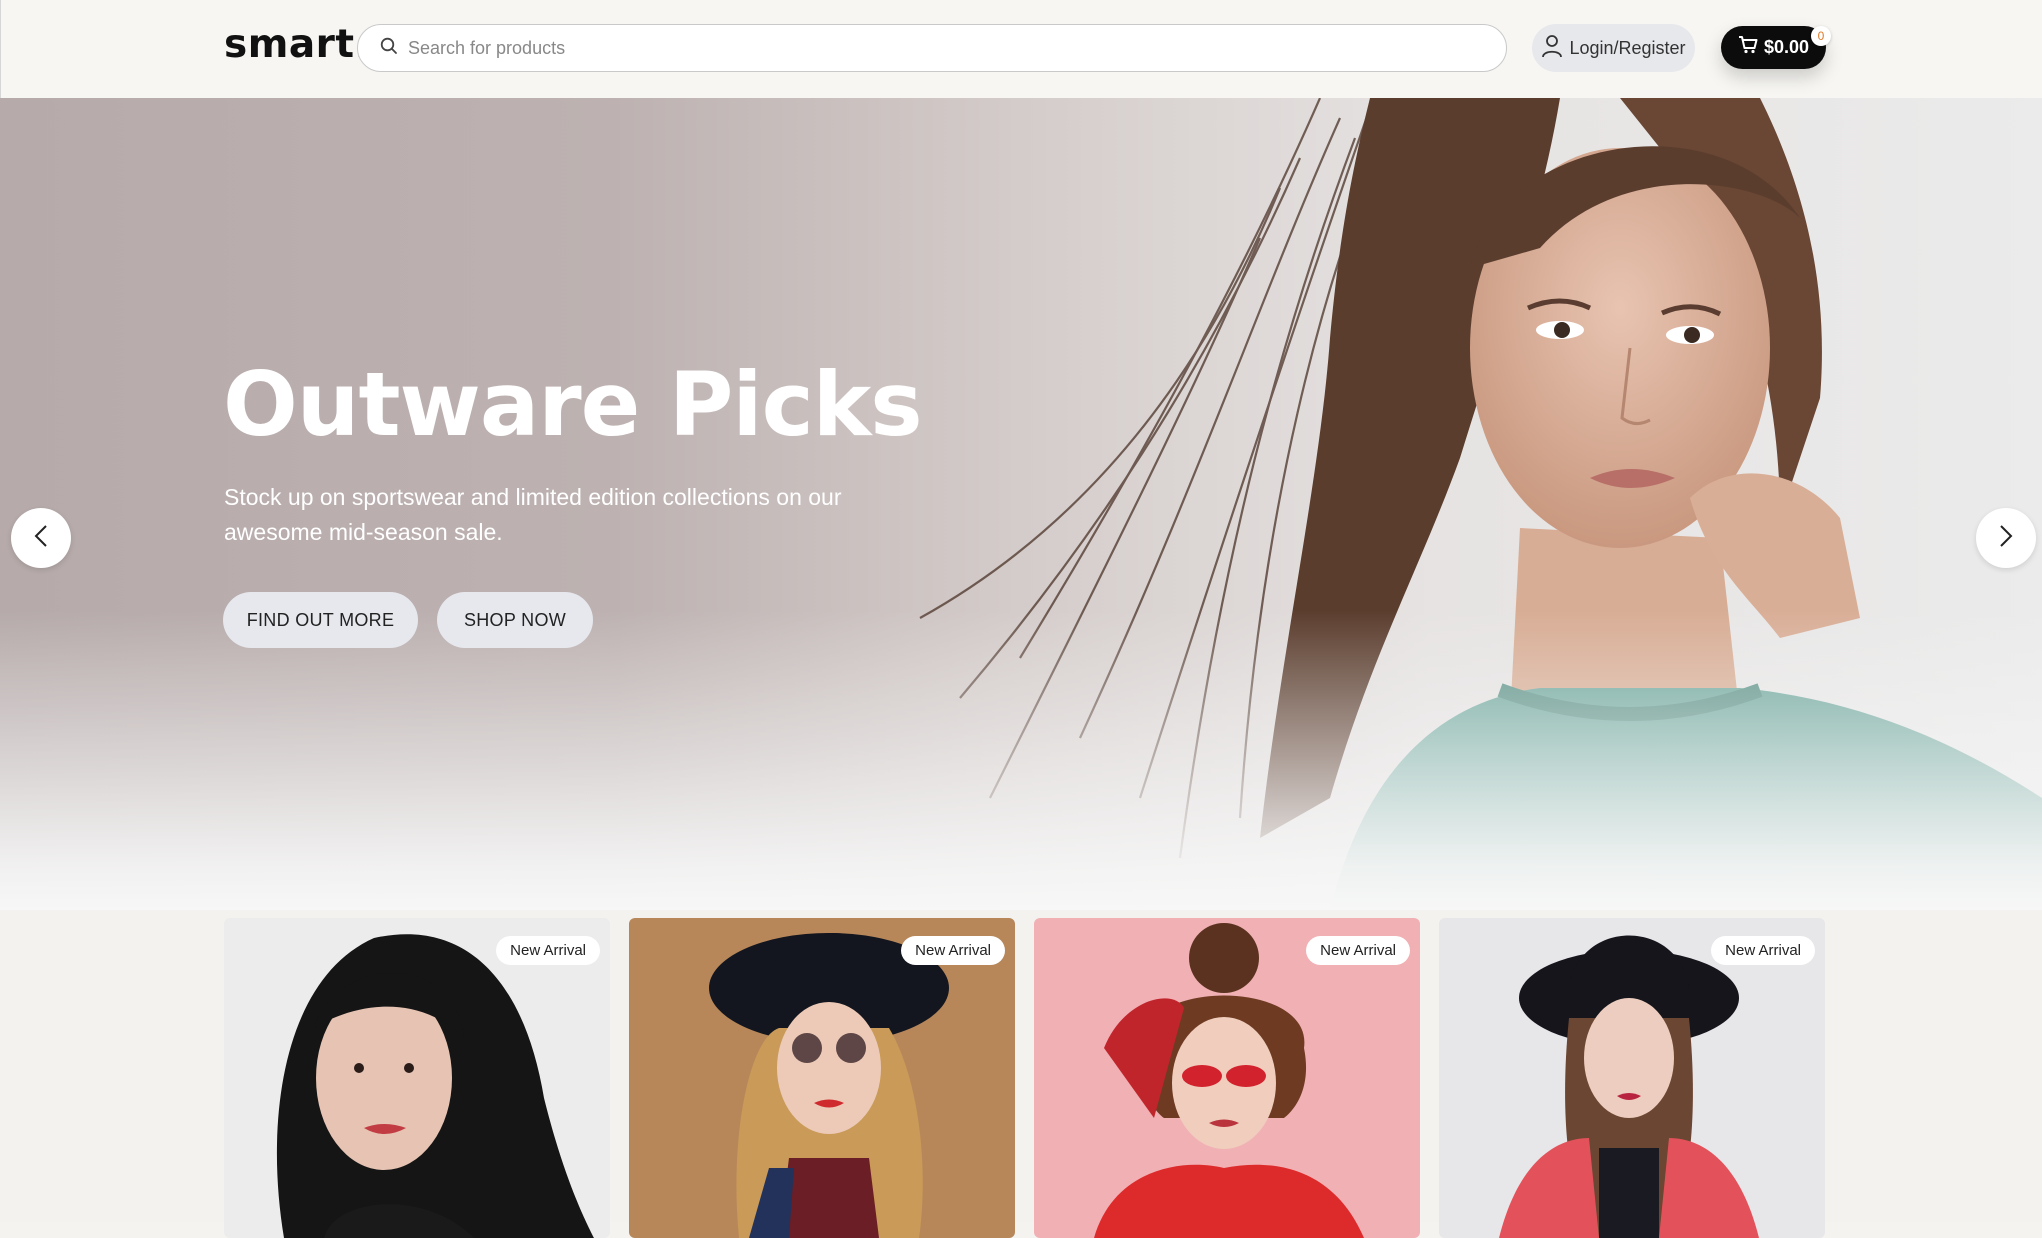 This screenshot has width=2042, height=1238. Describe the element at coordinates (297, 44) in the screenshot. I see `brand-logo: smart.` at that location.